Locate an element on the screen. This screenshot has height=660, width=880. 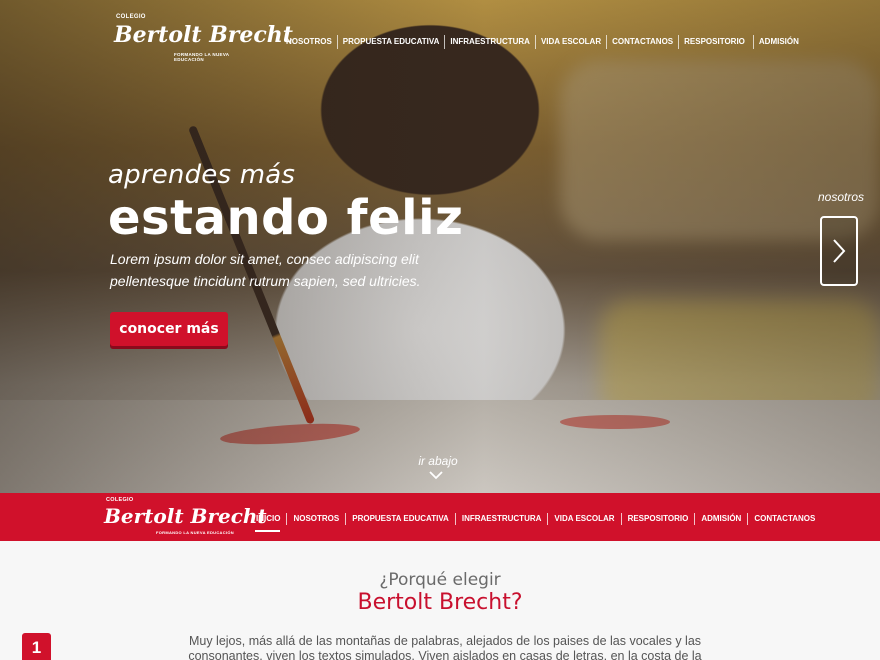
sticky-nav-vida-escolar: VIDA ESCOLAR is located at coordinates (583, 519).